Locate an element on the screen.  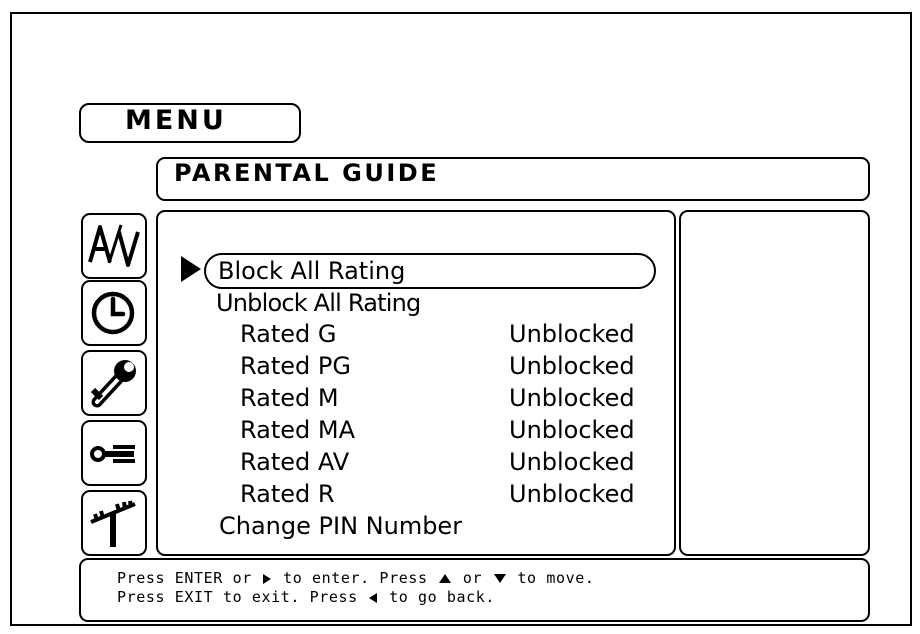
antenna-icon is located at coordinates (113, 523).